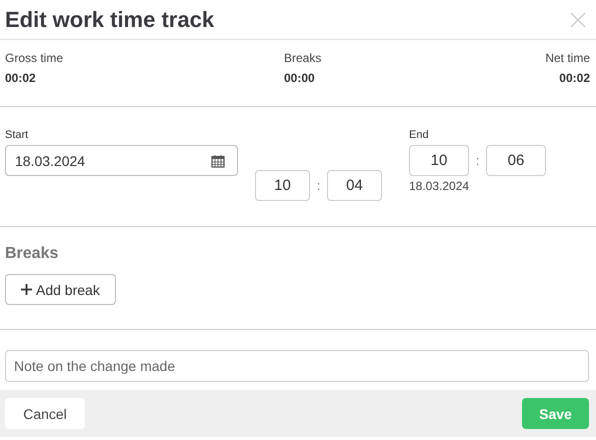 This screenshot has height=440, width=596. I want to click on date-field: 18.03.2024, so click(121, 160).